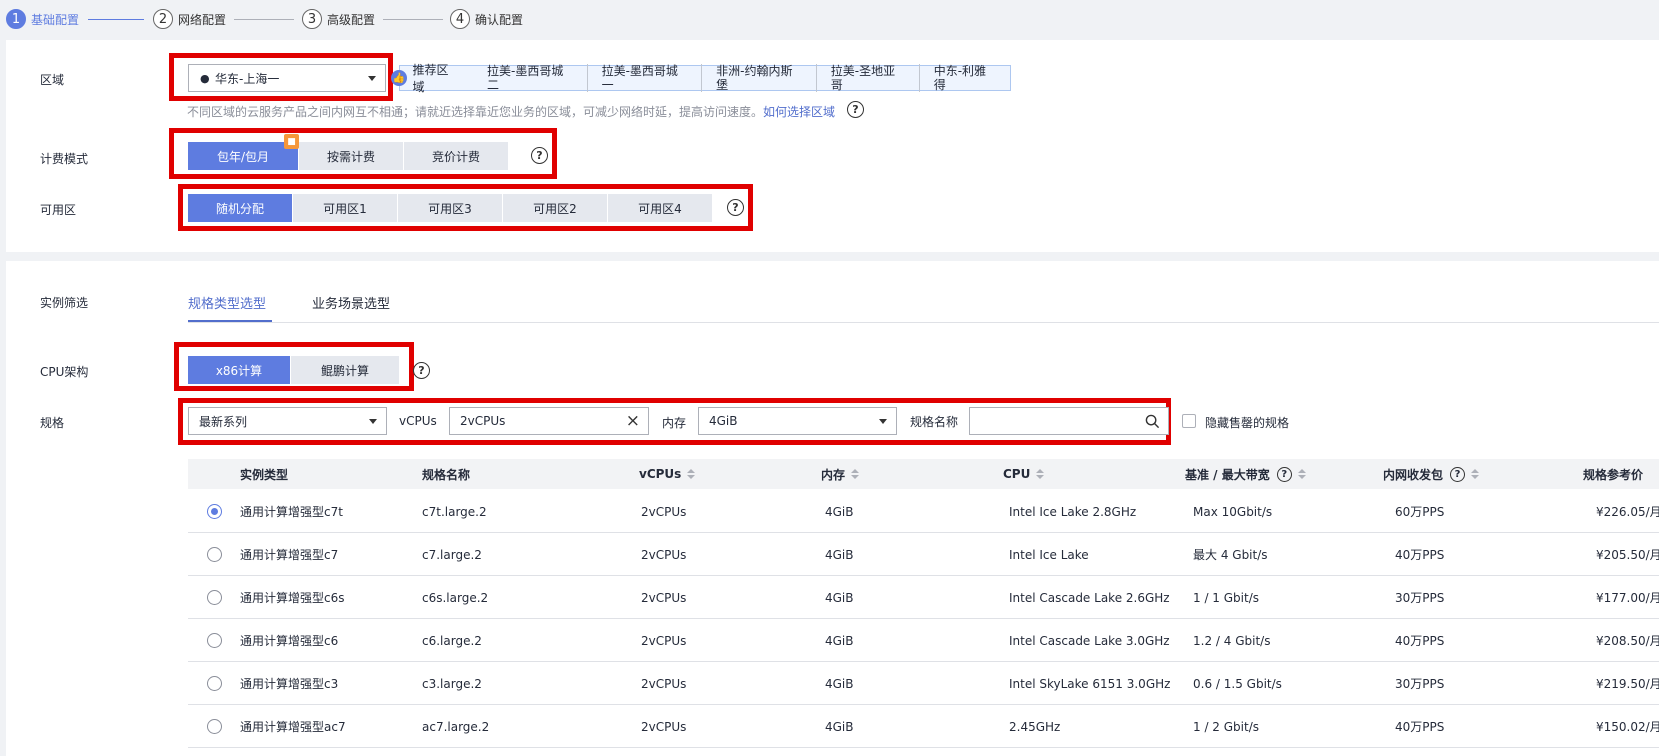 This screenshot has width=1659, height=756. I want to click on col-bandwidth: 基准 / 最大带宽?, so click(1245, 474).